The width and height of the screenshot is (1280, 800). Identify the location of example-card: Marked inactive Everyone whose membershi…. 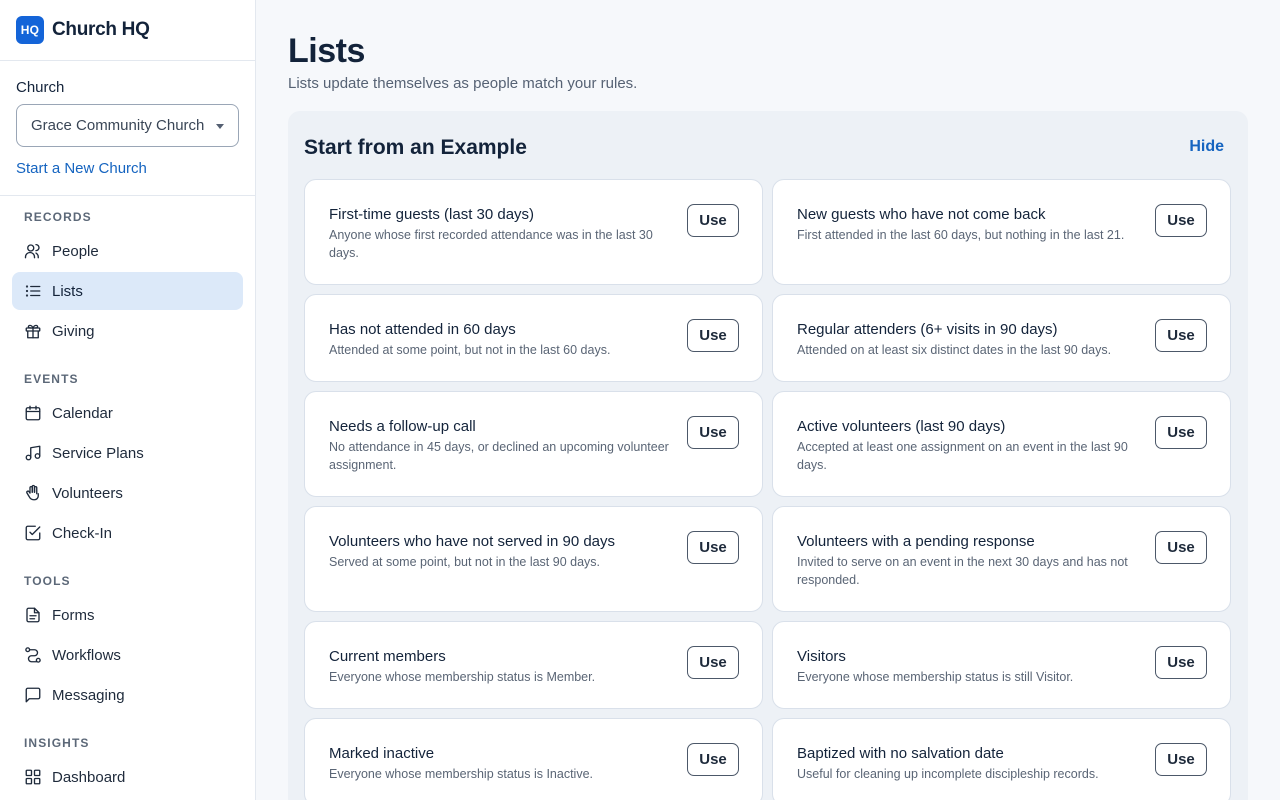
(533, 759).